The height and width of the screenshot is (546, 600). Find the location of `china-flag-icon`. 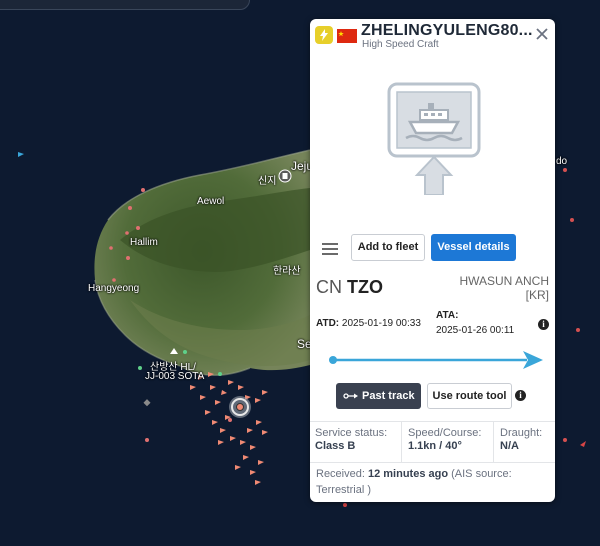

china-flag-icon is located at coordinates (347, 36).